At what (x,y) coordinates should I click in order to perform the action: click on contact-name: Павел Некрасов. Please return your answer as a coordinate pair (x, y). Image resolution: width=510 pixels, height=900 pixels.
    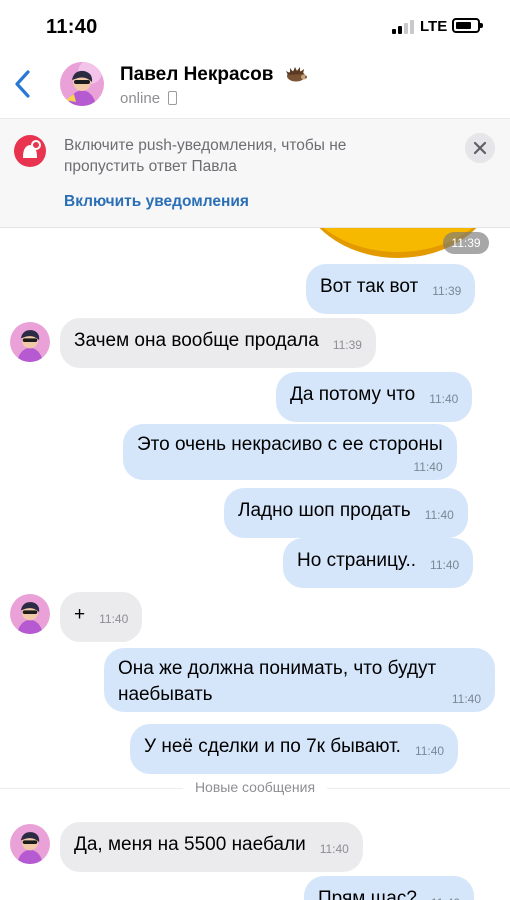
    Looking at the image, I should click on (196, 75).